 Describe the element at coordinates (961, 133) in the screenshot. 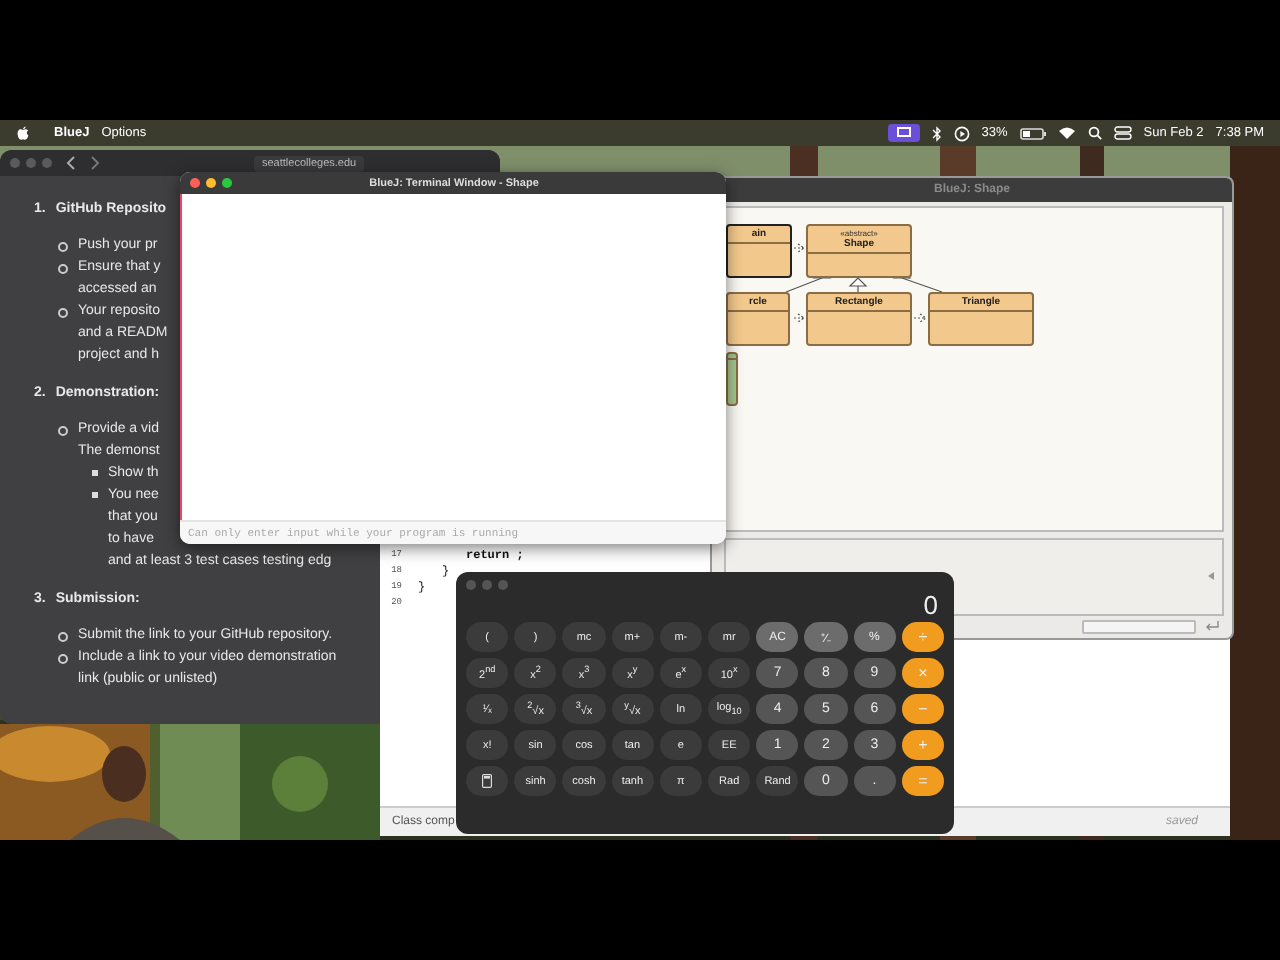

I see `play-icon` at that location.